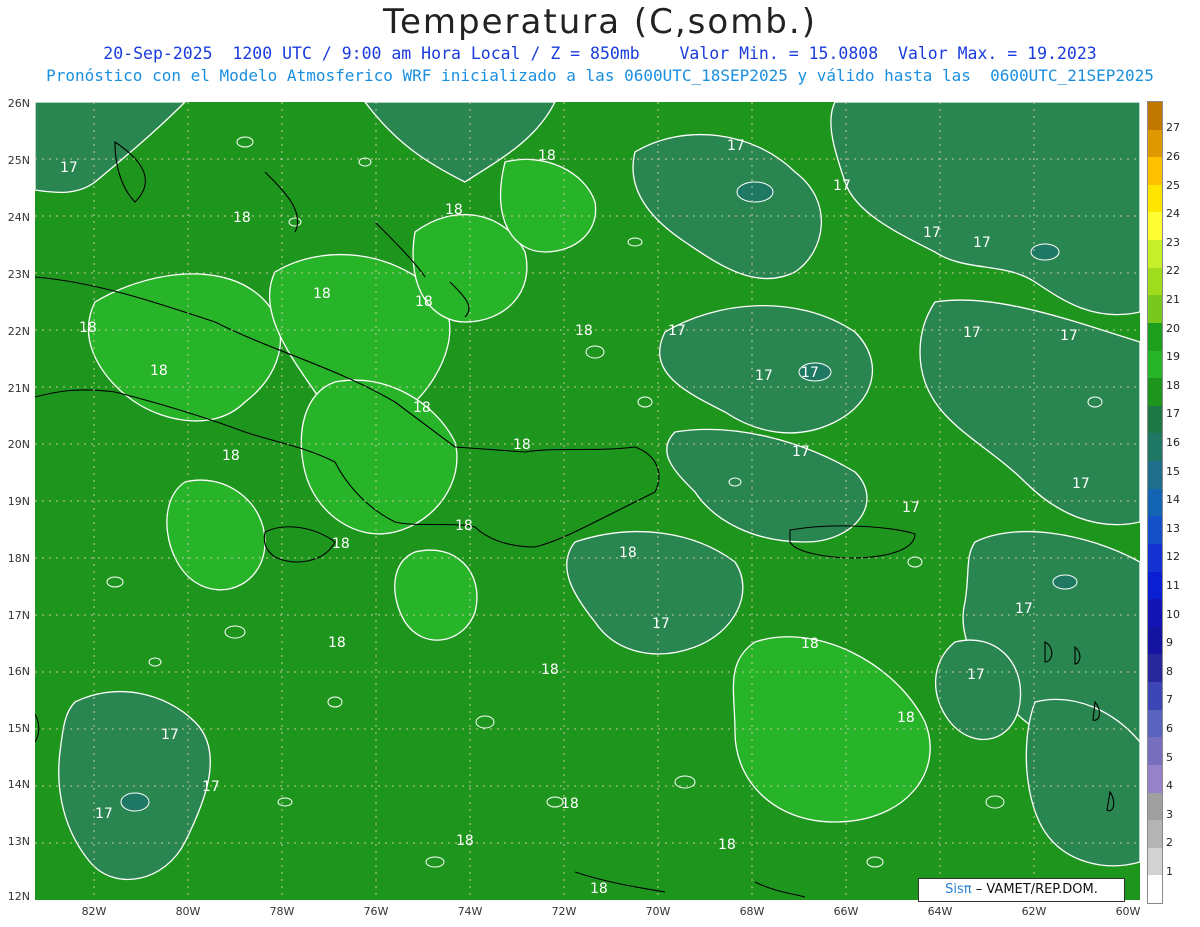  What do you see at coordinates (18, 501) in the screenshot?
I see `lat-label: 19N` at bounding box center [18, 501].